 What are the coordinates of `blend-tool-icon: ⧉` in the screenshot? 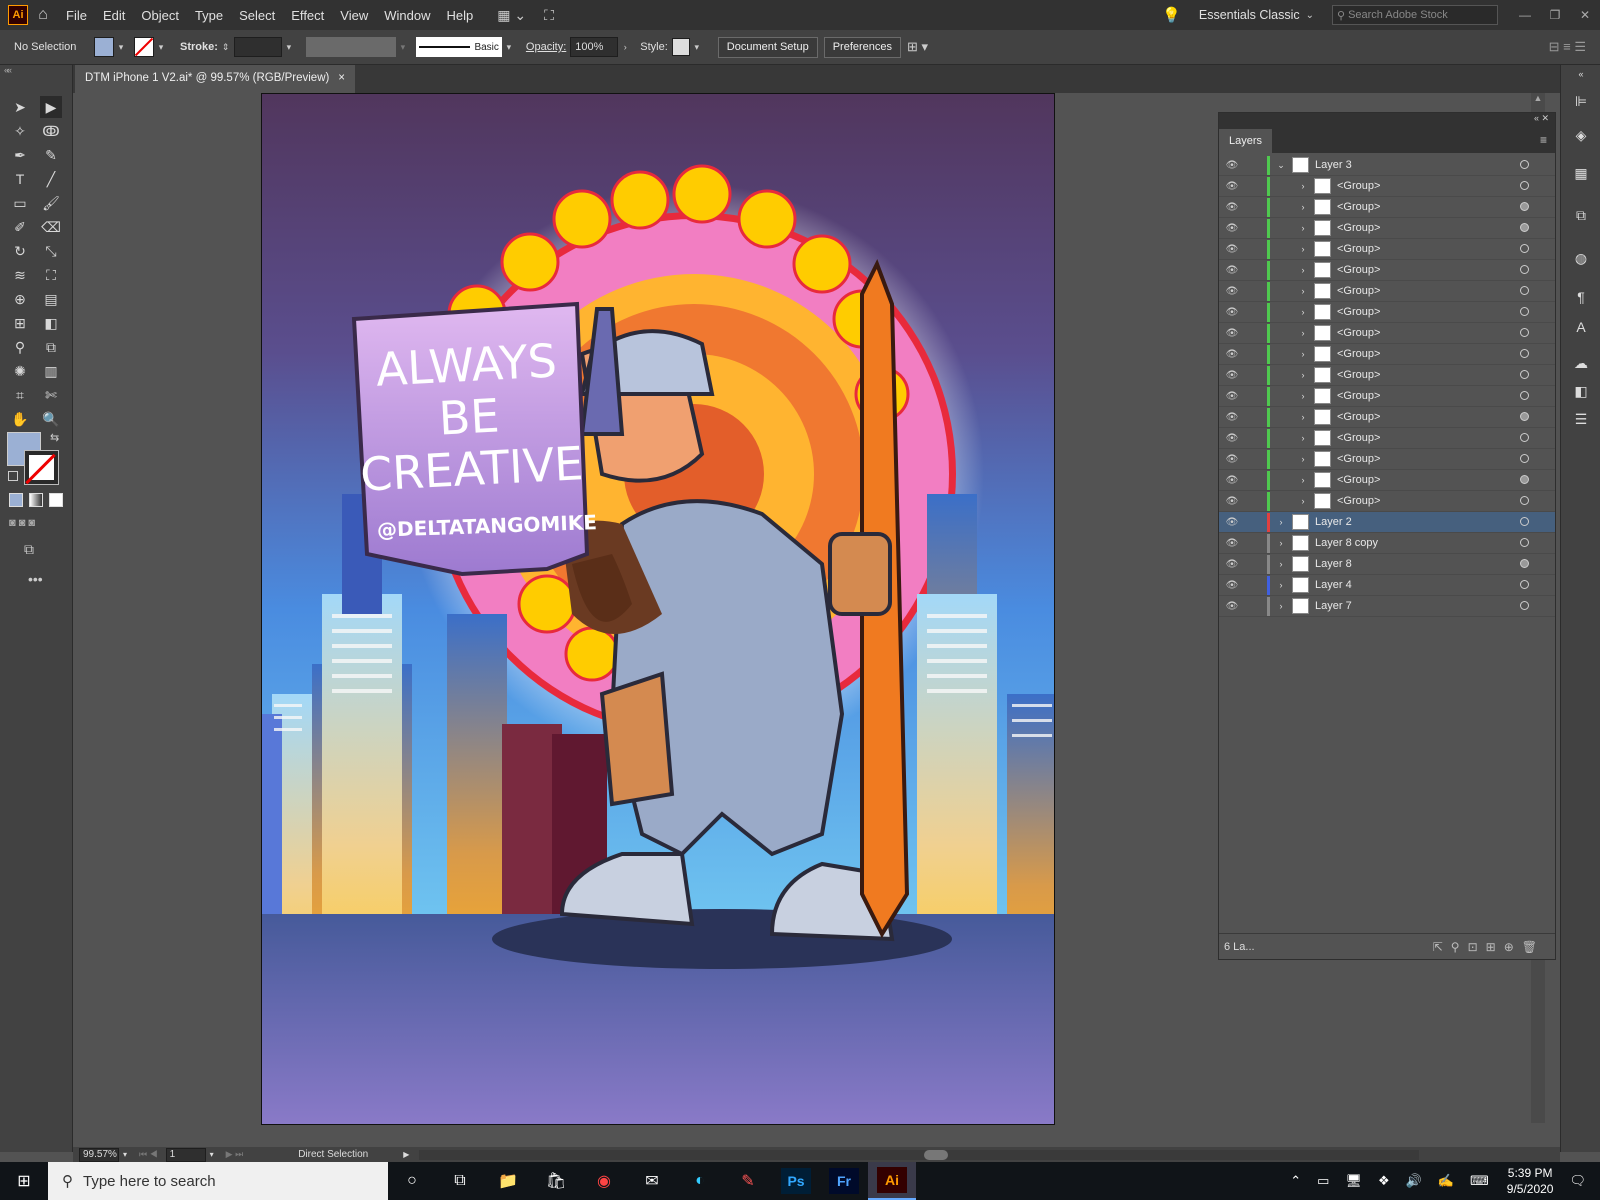 It's located at (51, 347).